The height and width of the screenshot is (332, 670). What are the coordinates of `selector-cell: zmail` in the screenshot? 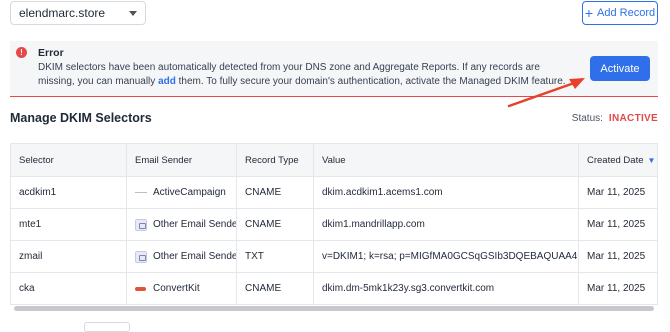 It's located at (69, 256).